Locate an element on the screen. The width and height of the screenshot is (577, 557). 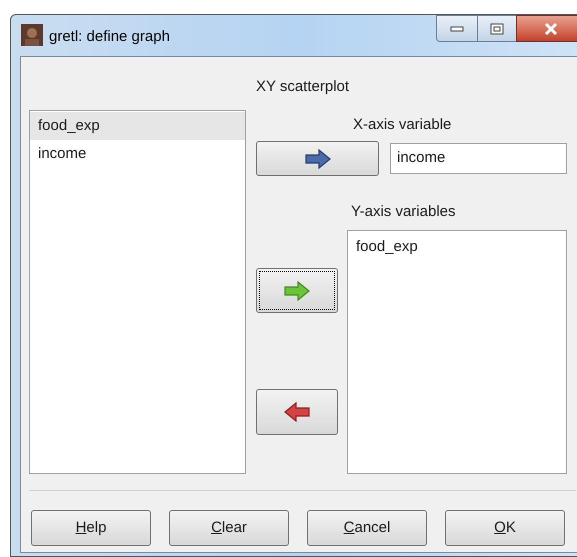
dialog-button: Clear is located at coordinates (229, 528).